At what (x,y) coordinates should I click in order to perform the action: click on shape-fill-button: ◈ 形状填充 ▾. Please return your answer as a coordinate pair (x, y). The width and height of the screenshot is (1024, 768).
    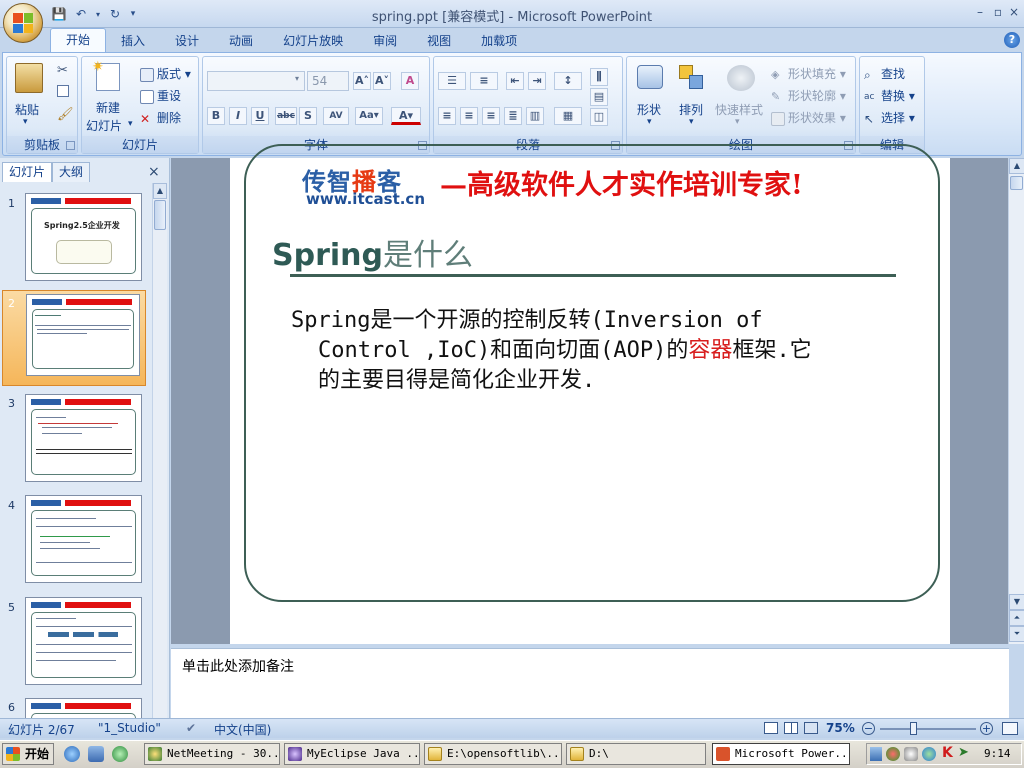
    Looking at the image, I should click on (808, 73).